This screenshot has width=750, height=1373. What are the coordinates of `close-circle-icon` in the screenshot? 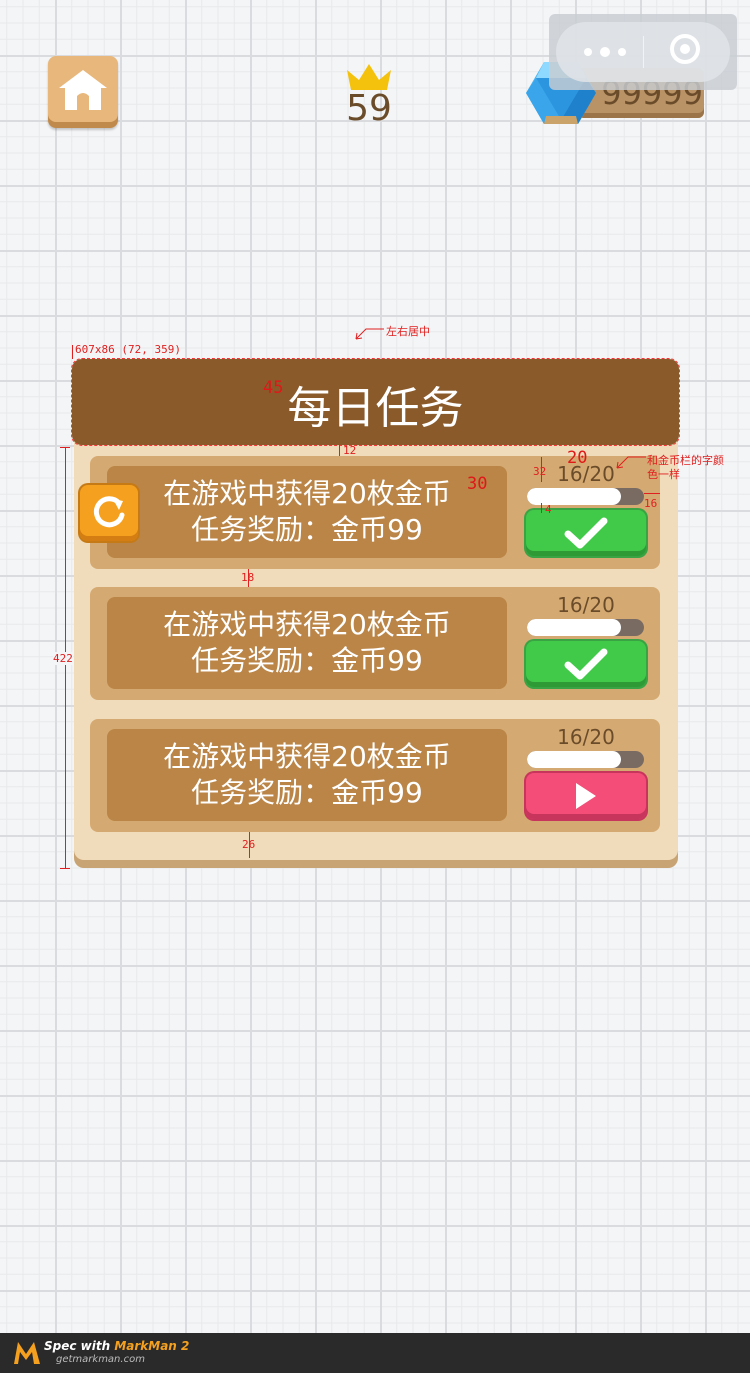 It's located at (685, 49).